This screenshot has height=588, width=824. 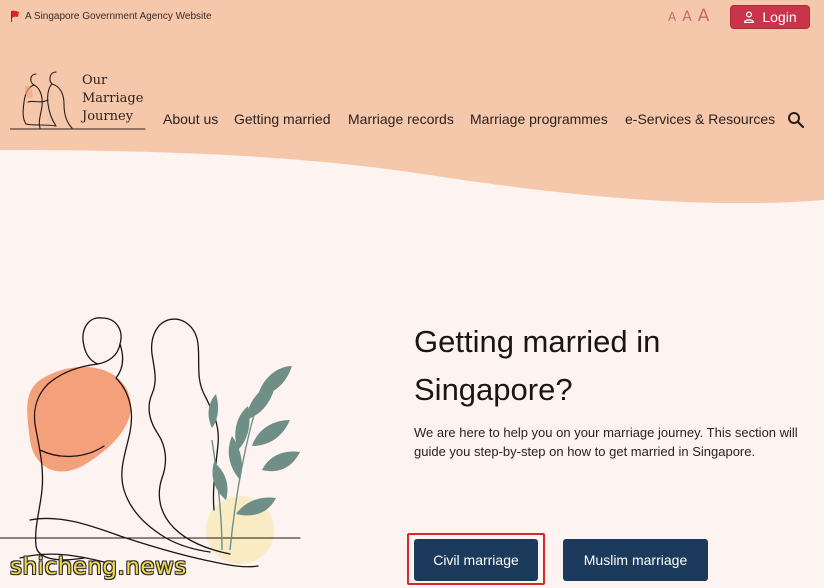 What do you see at coordinates (796, 120) in the screenshot?
I see `search-icon` at bounding box center [796, 120].